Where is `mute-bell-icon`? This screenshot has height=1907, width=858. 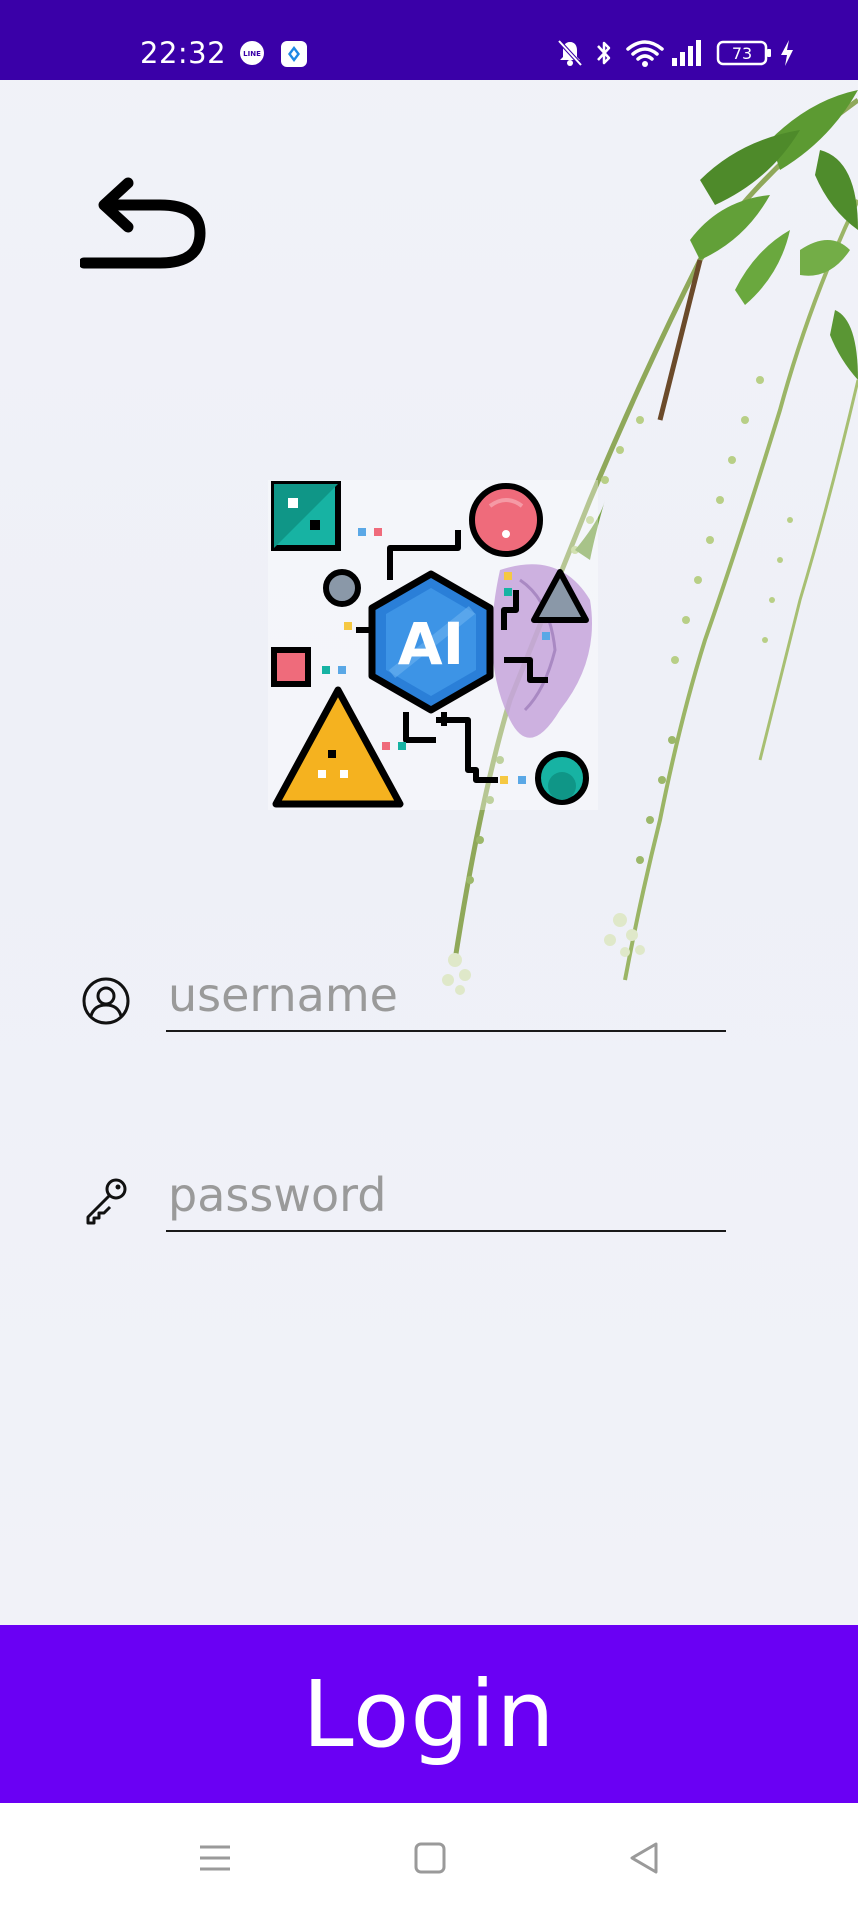 mute-bell-icon is located at coordinates (570, 53).